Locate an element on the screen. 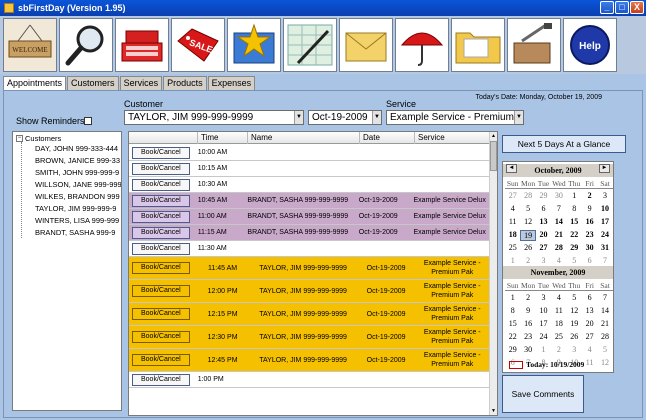 The width and height of the screenshot is (646, 420). collapse-icon: − is located at coordinates (19, 138).